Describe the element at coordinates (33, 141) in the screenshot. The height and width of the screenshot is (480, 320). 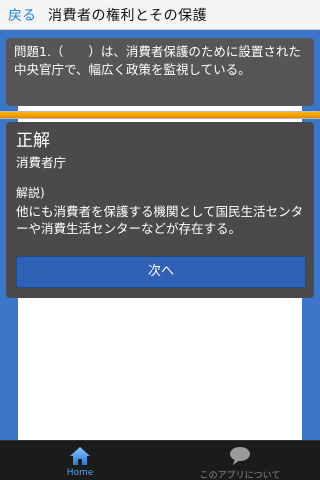
I see `result-label: 正解` at that location.